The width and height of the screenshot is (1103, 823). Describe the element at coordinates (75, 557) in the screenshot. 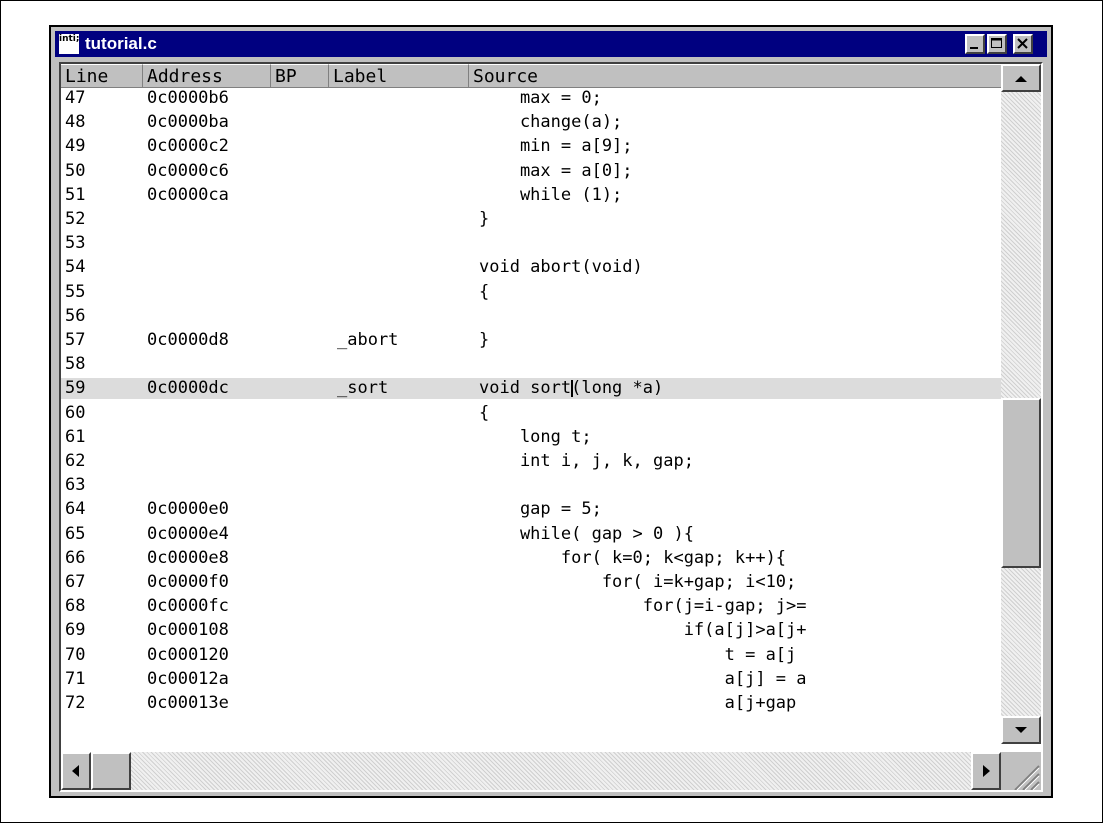

I see `line-number: 66` at that location.